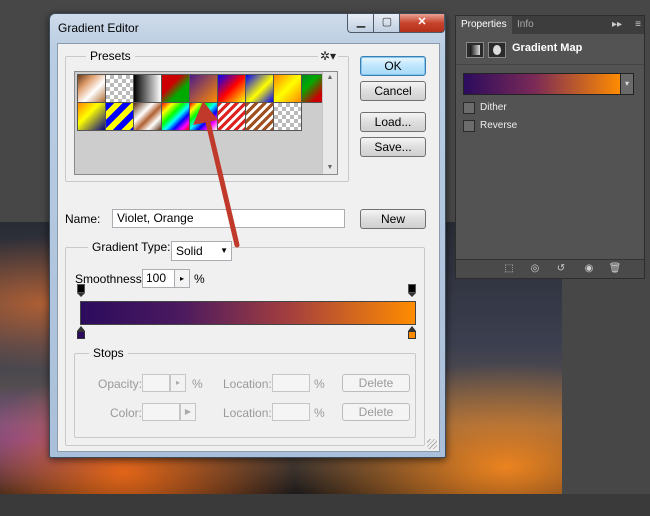 The image size is (650, 516). What do you see at coordinates (245, 392) in the screenshot?
I see `stops-group: Stops` at bounding box center [245, 392].